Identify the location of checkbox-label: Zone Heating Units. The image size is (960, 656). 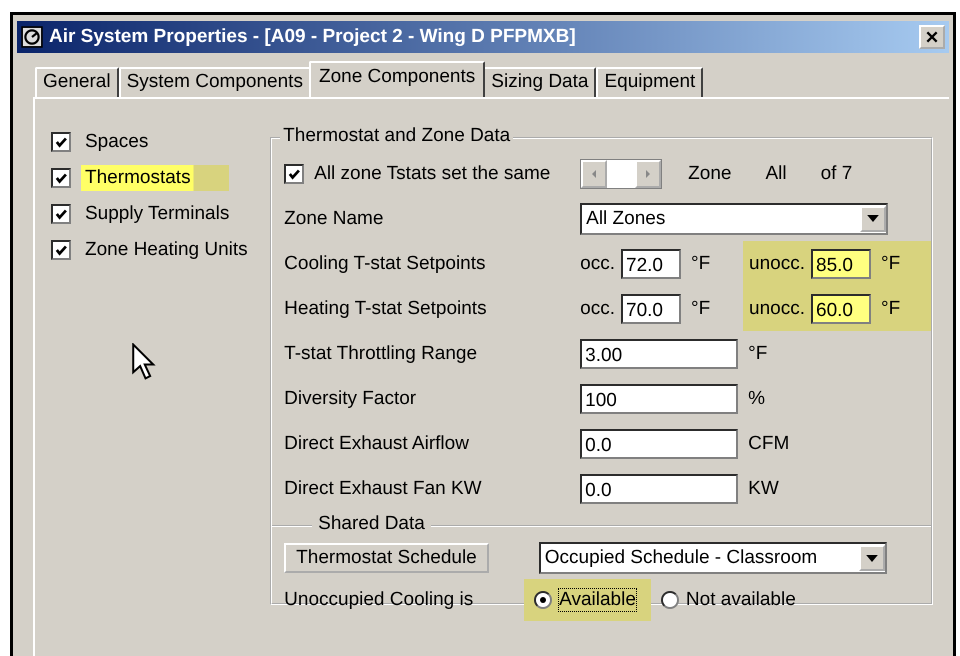
(166, 250).